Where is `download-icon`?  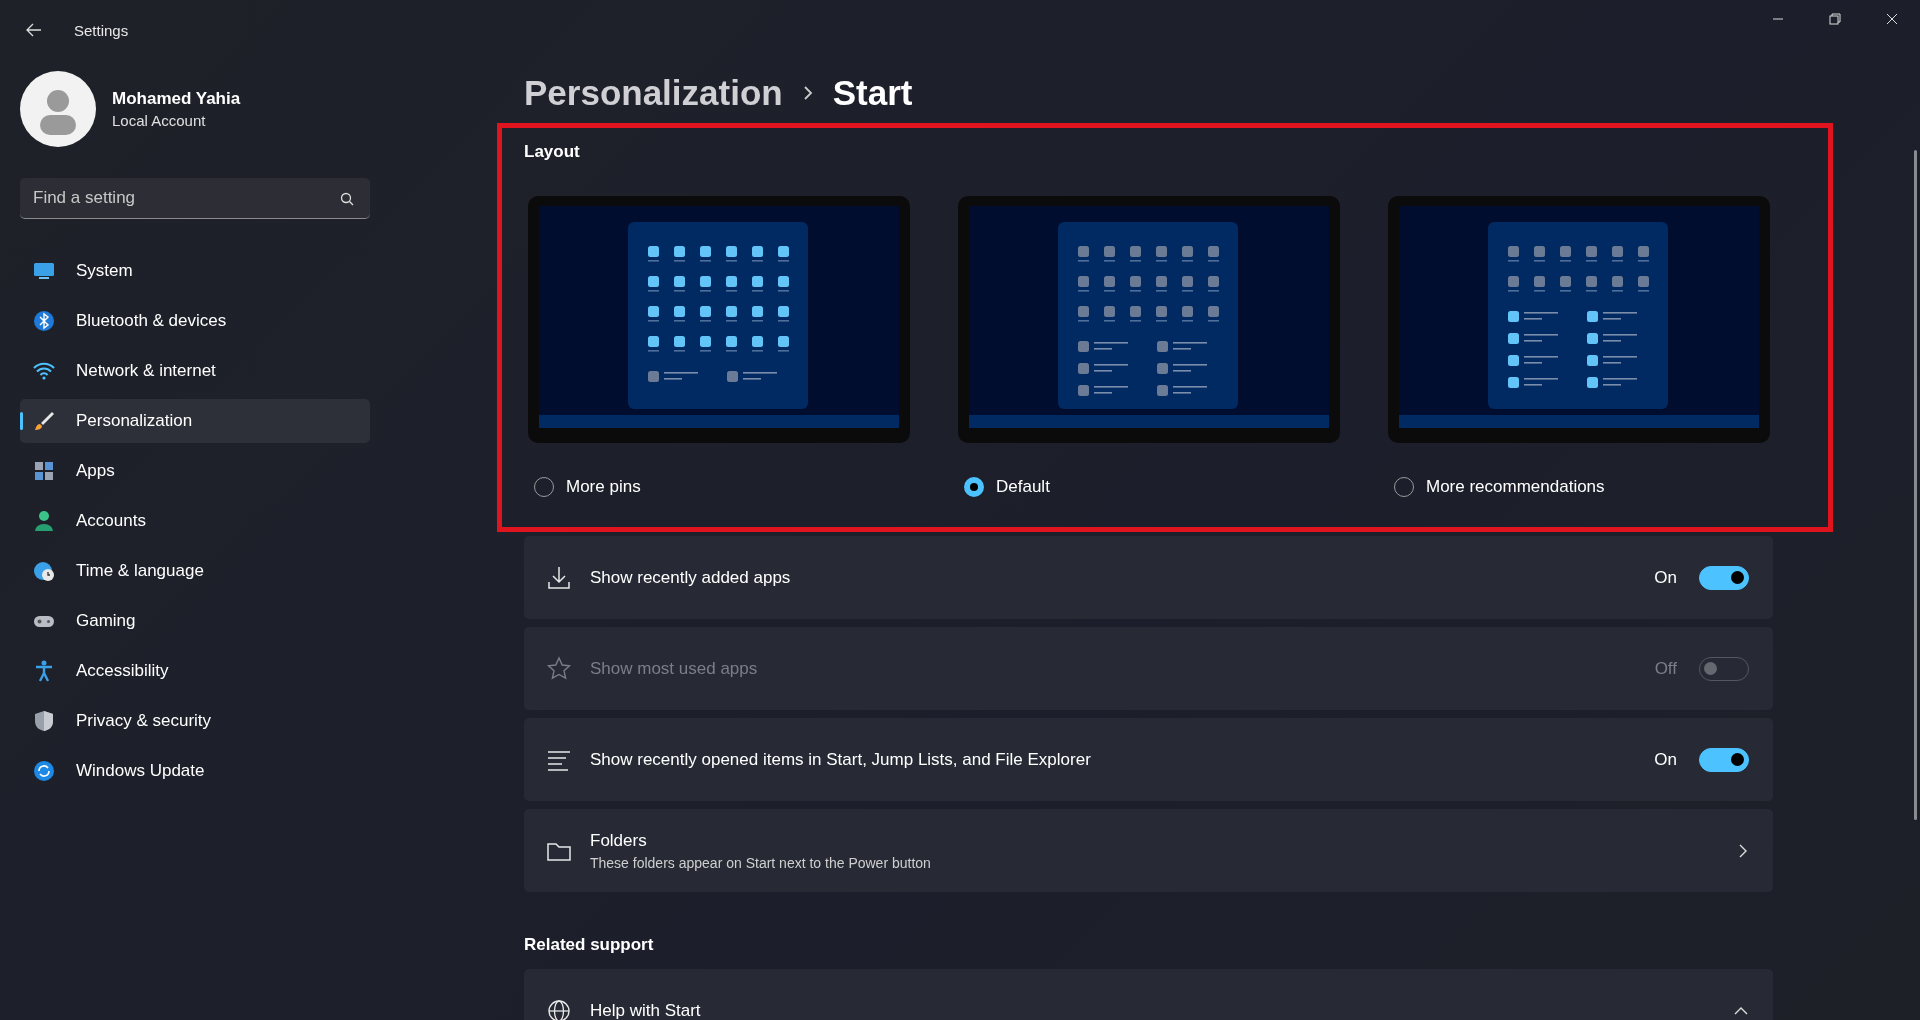
download-icon is located at coordinates (559, 577).